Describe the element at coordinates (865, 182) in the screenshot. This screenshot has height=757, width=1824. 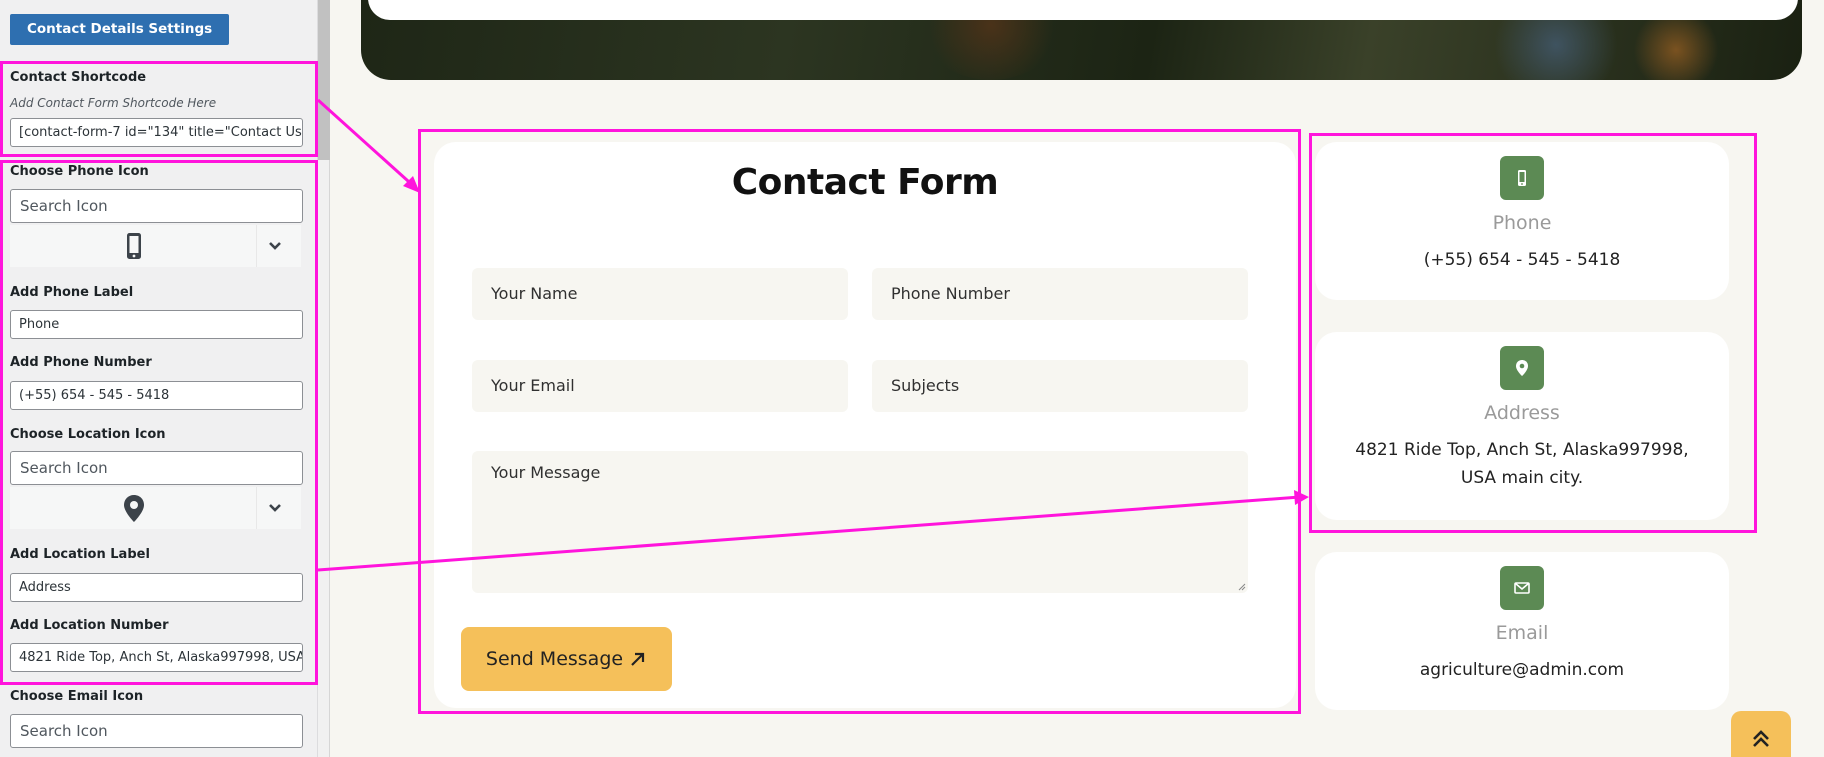
I see `contact-form-title: Contact Form` at that location.